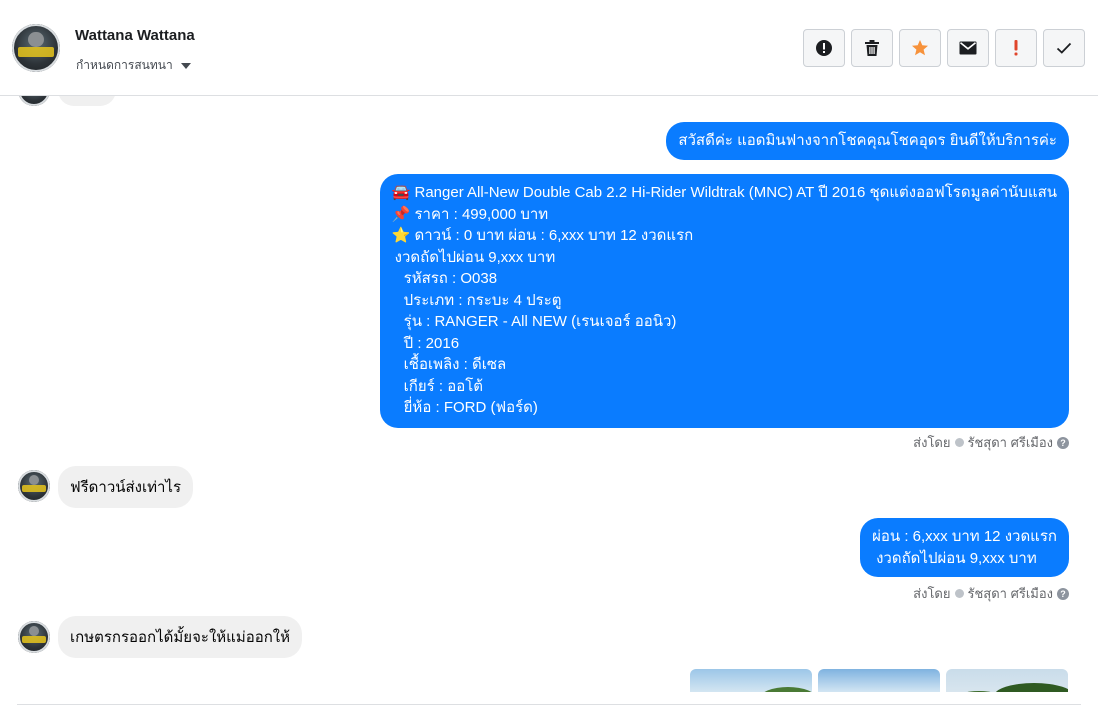  Describe the element at coordinates (124, 65) in the screenshot. I see `assign-conversation-label: กำหนดการสนทนา` at that location.